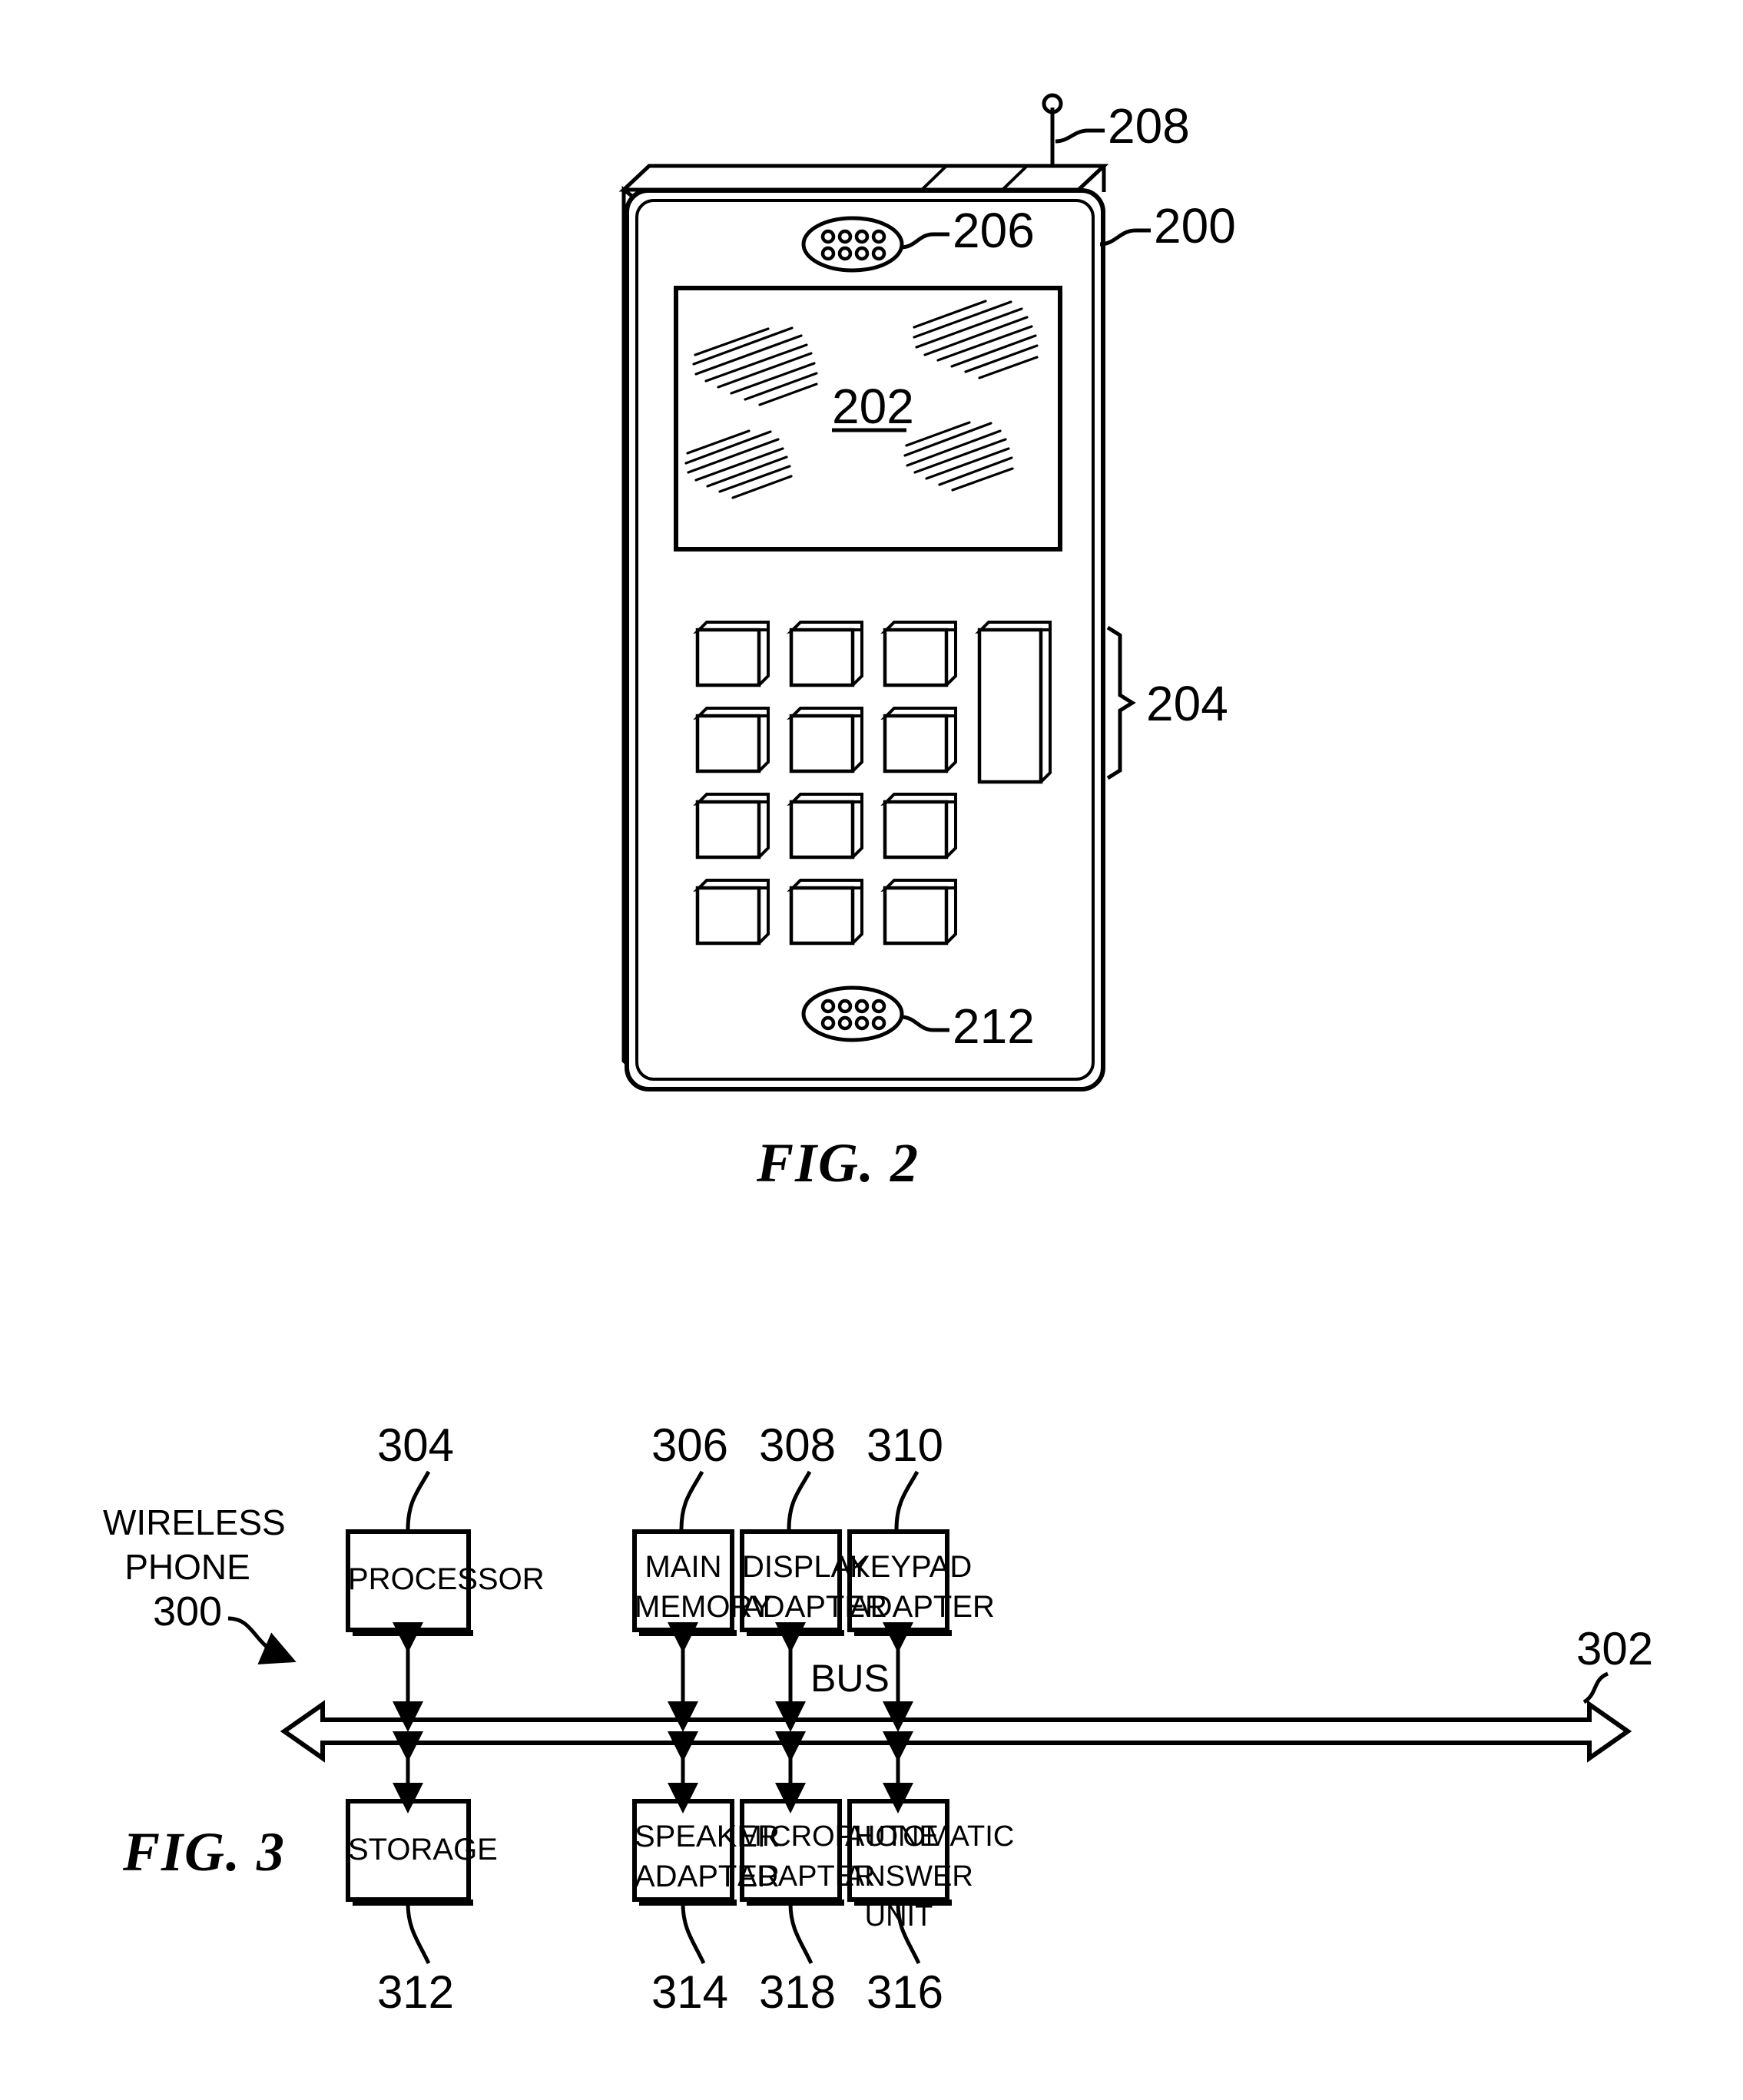 This screenshot has width=1743, height=2100. What do you see at coordinates (838, 1856) in the screenshot?
I see `box-label-microphone-adapter: MICROPHONE ADAPTER` at bounding box center [838, 1856].